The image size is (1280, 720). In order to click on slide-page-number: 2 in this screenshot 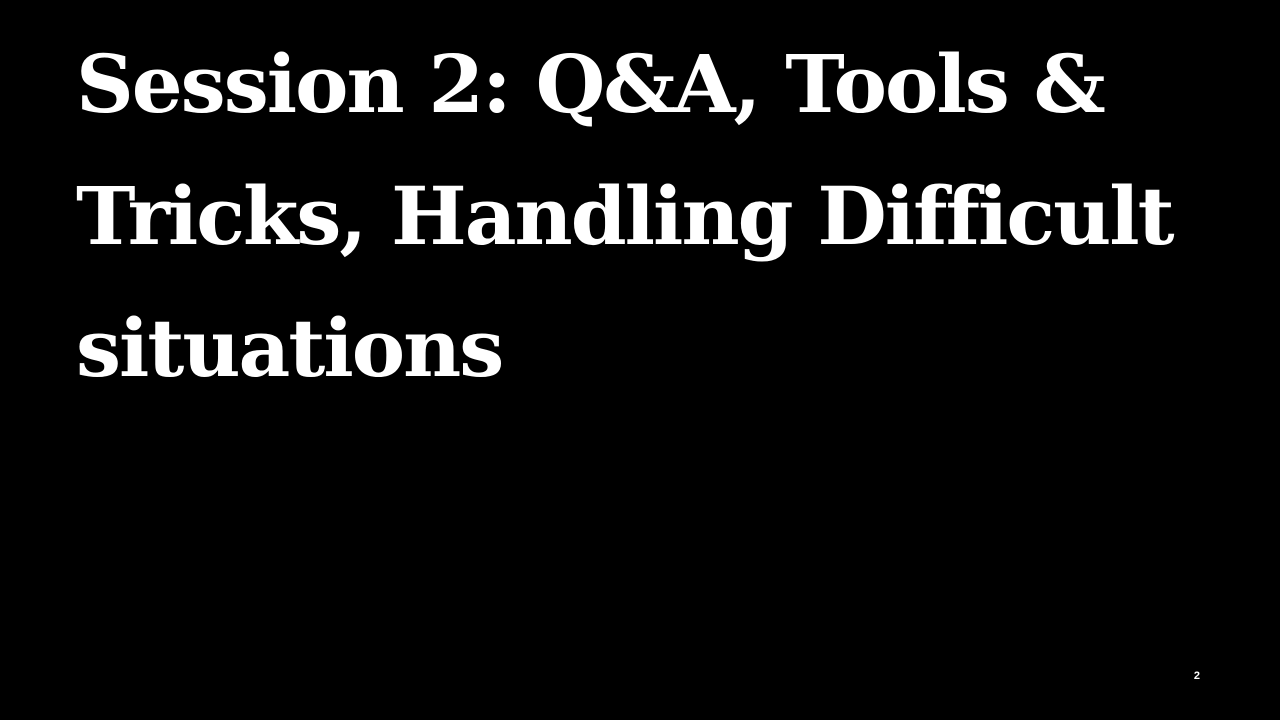, I will do `click(1196, 676)`.